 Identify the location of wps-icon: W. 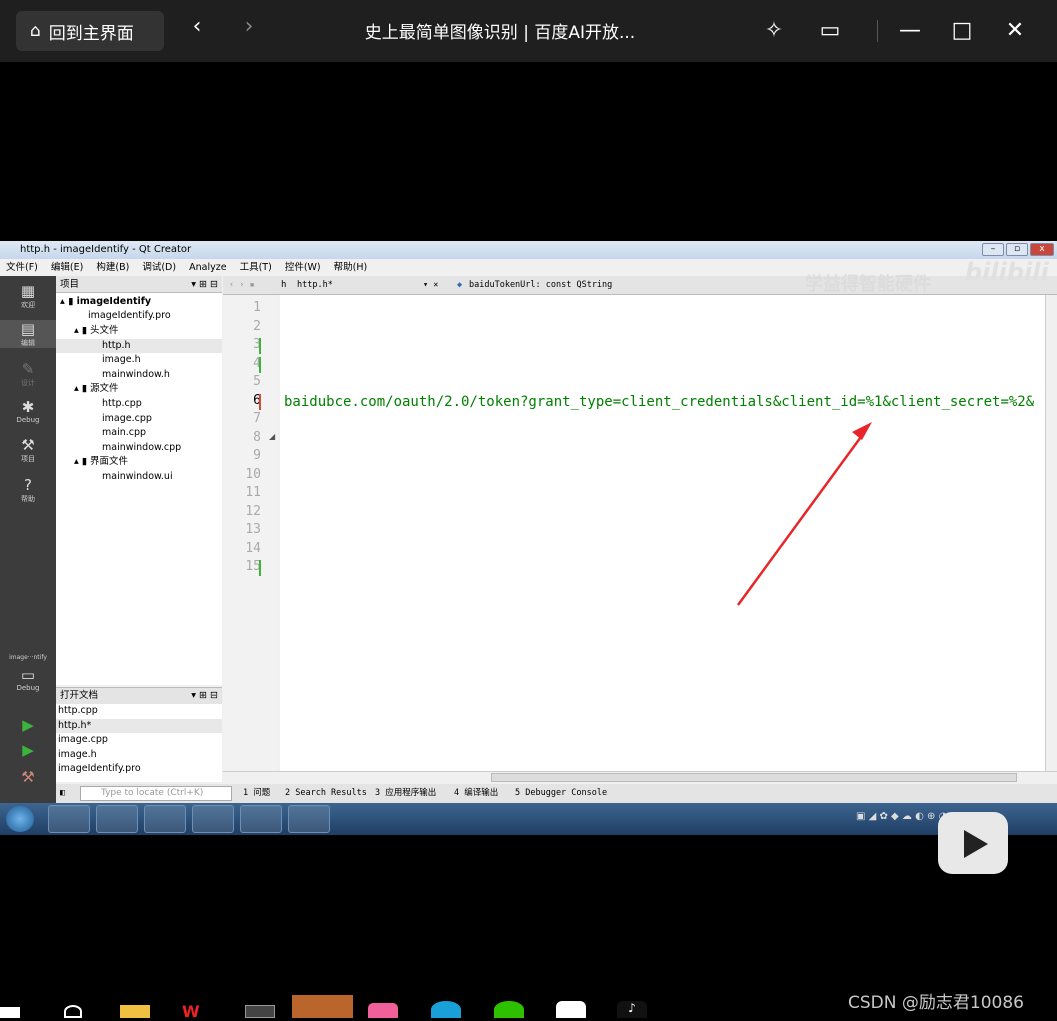
(197, 1012).